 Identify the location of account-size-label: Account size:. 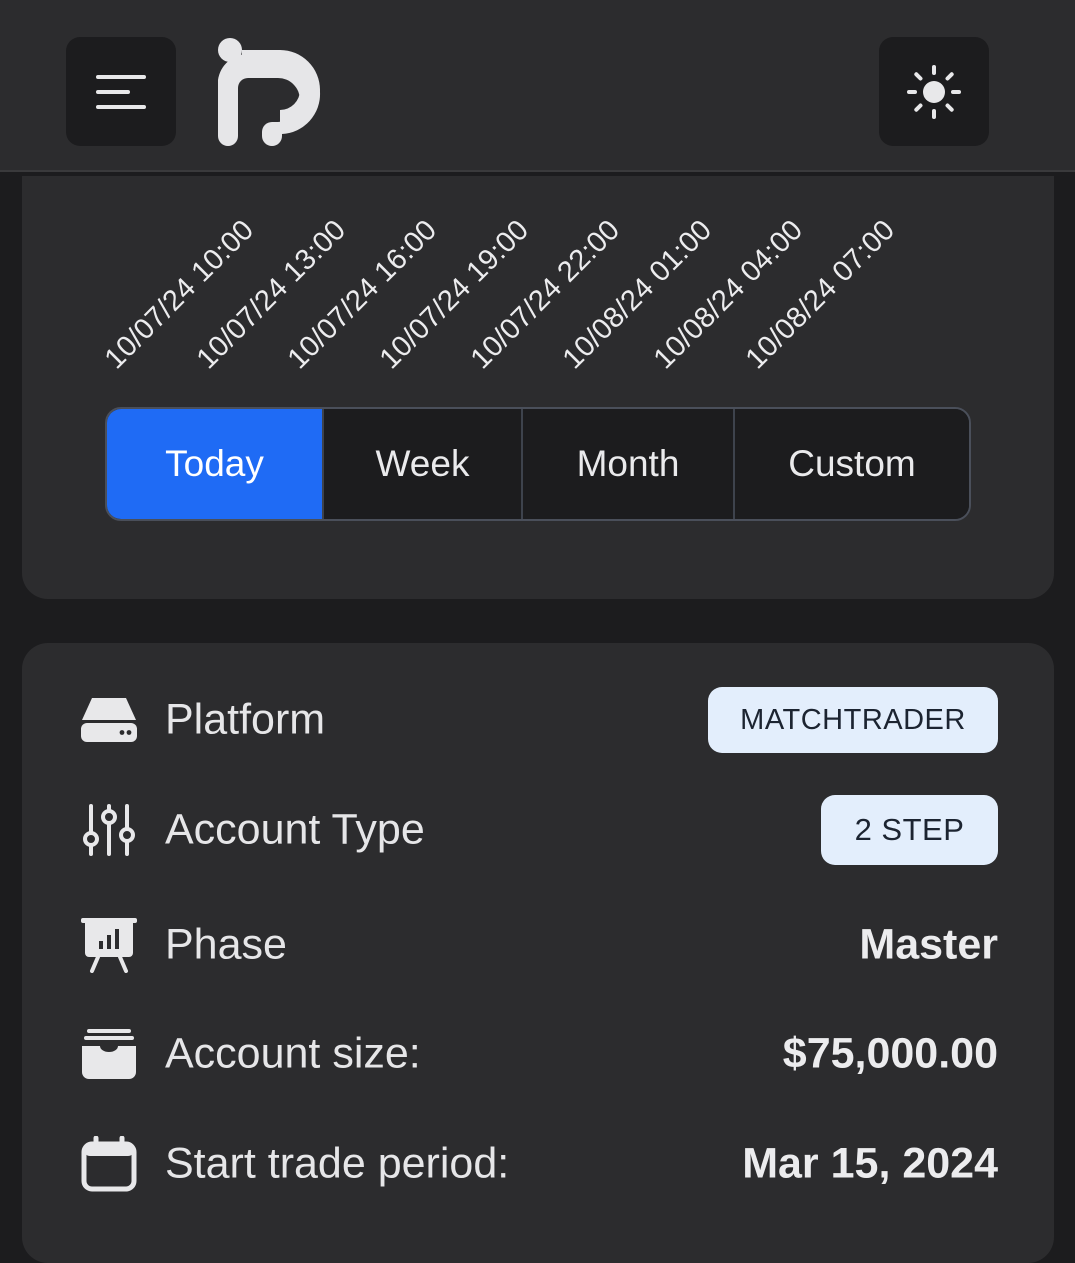
(293, 1053).